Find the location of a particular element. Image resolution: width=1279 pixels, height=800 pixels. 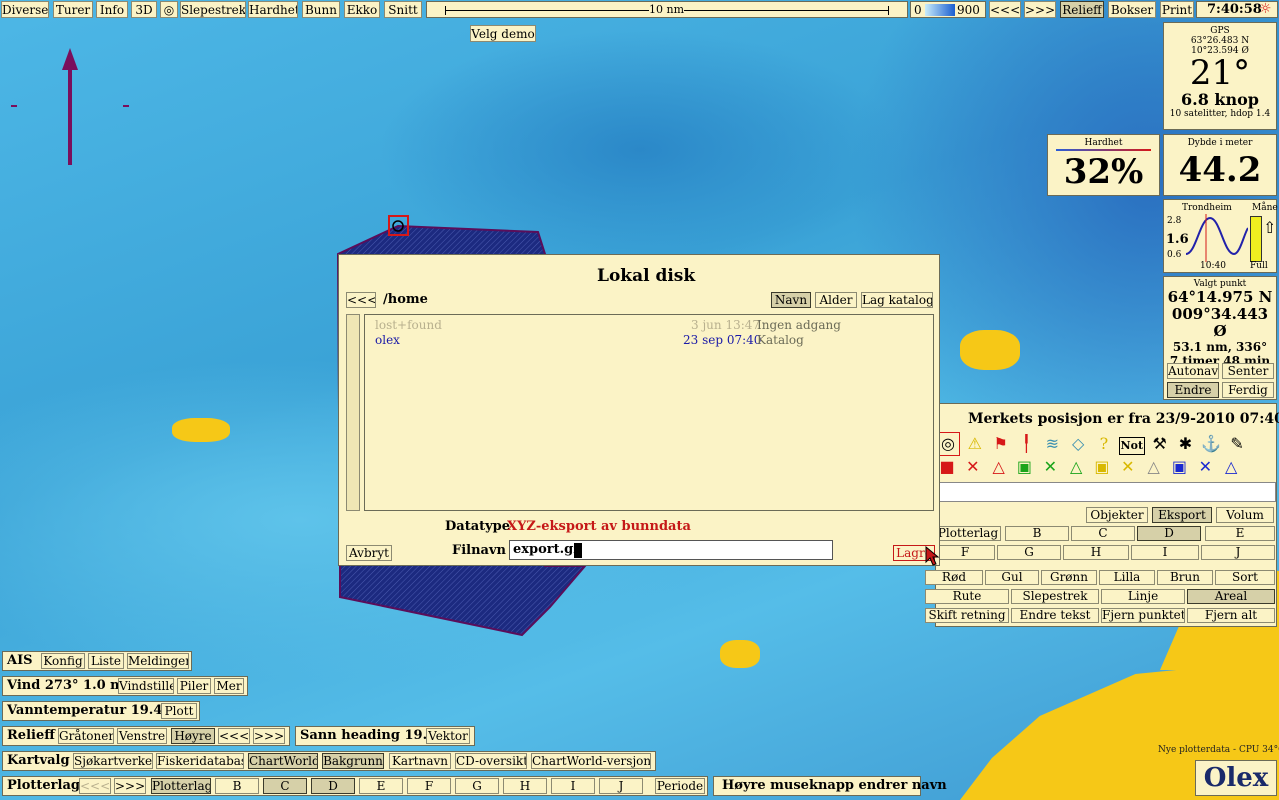

chart-kartnavn-button: Kartnavn is located at coordinates (420, 761).